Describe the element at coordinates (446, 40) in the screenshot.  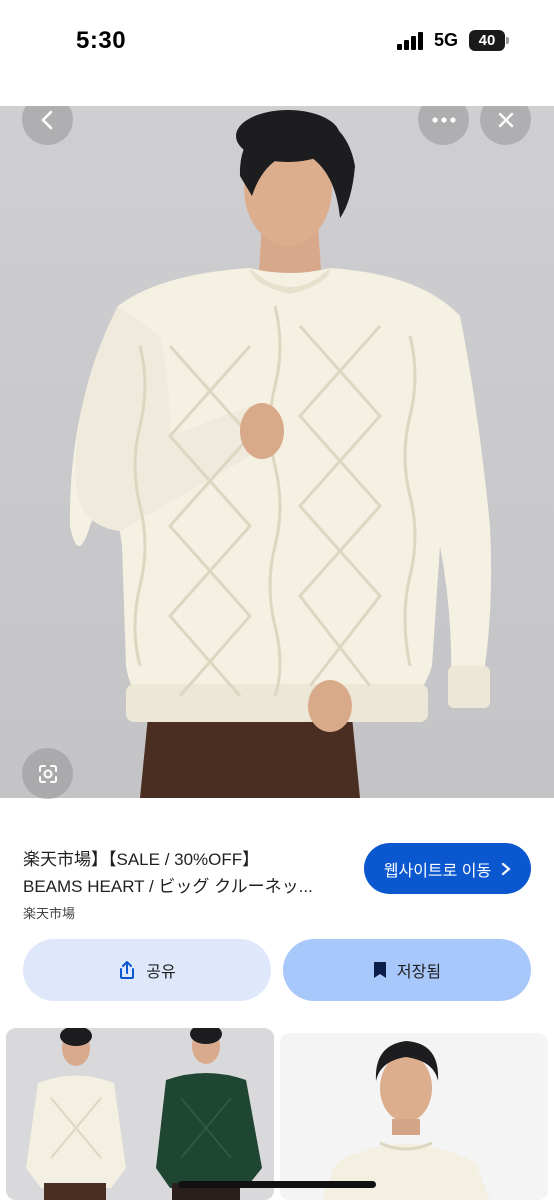
I see `network-type: 5G` at that location.